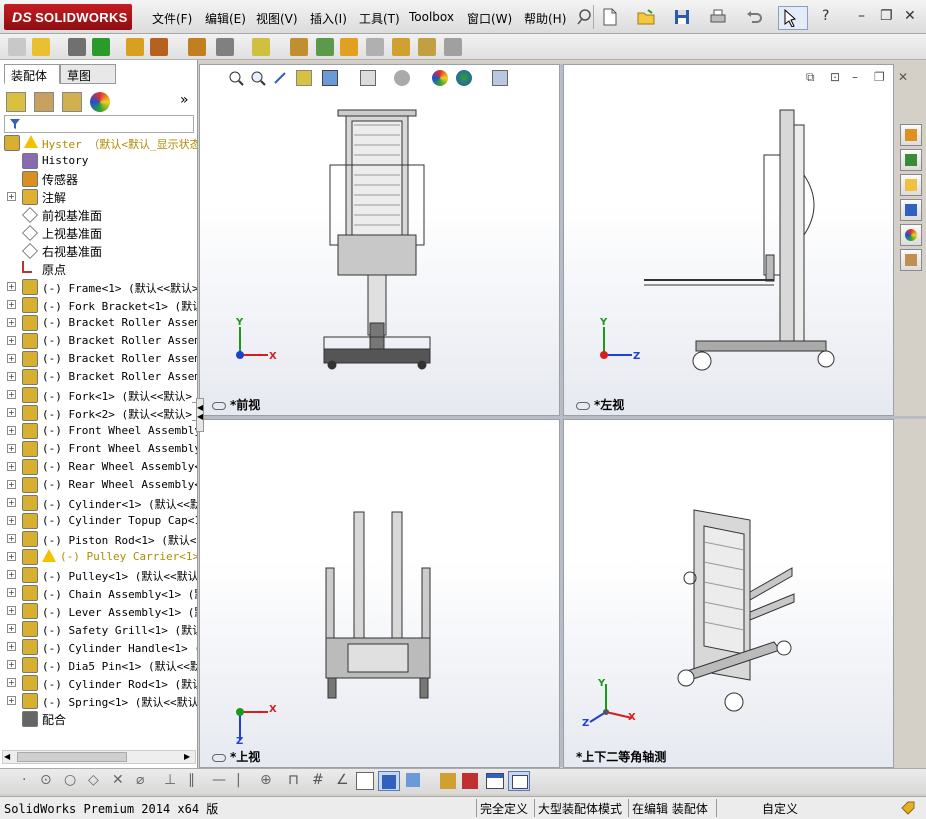  Describe the element at coordinates (440, 78) in the screenshot. I see `edit-appearance-icon` at that location.